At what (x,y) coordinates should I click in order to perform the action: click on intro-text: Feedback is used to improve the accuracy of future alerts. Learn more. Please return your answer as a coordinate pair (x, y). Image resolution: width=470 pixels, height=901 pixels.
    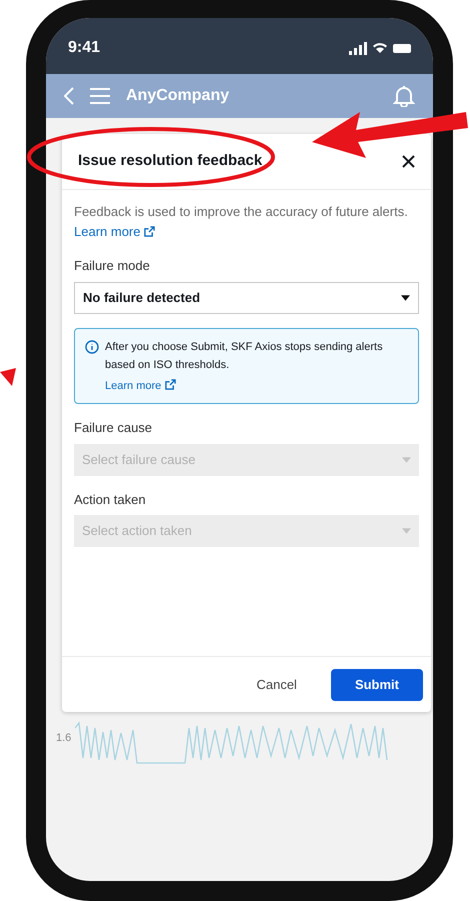
    Looking at the image, I should click on (241, 222).